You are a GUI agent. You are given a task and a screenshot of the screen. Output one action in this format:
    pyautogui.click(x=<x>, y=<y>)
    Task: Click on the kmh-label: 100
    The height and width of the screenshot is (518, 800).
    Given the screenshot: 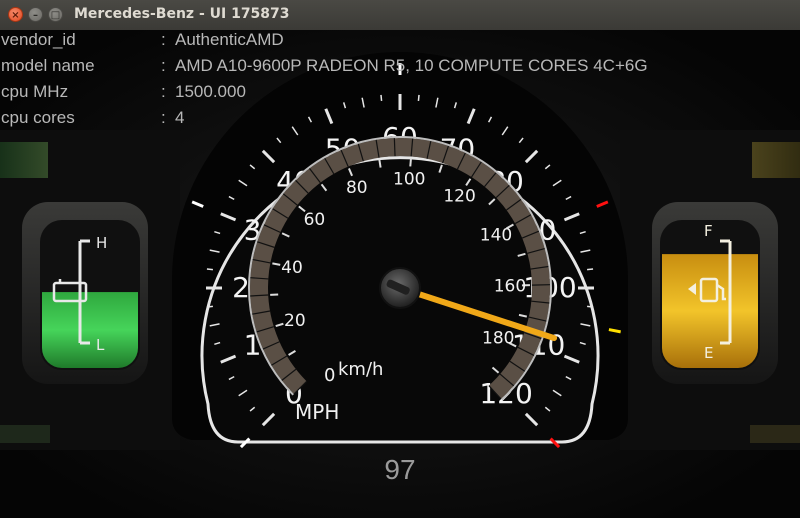 What is the action you would take?
    pyautogui.click(x=409, y=179)
    